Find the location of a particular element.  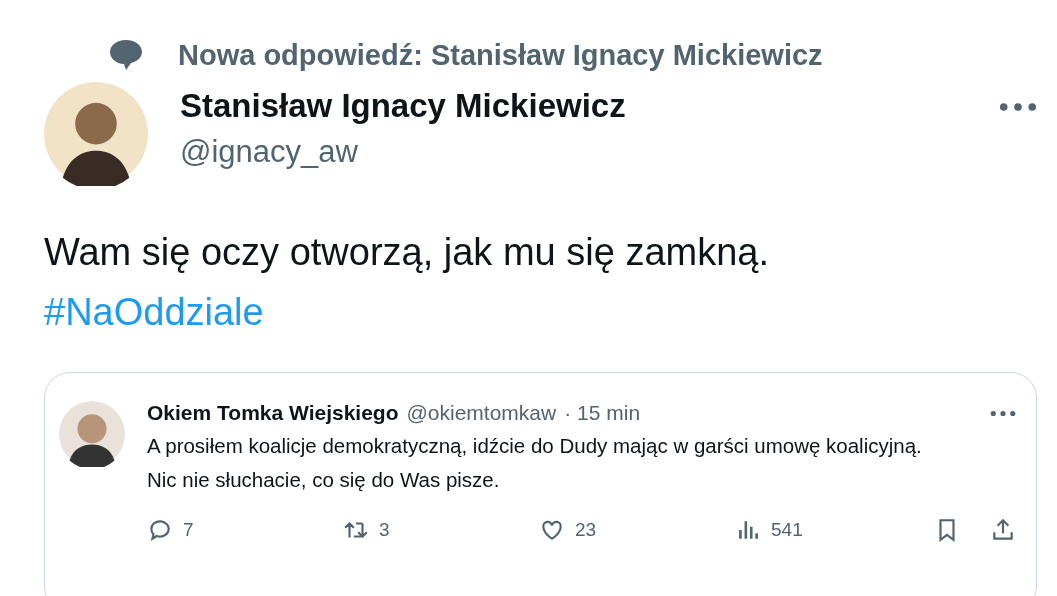

quoted-tweet-text: A prosiłem koalicje demokratyczną, idźcie do Dudy mając w garści umowę koalicyjną. Nic nie słuchacie, co się do Was pisze. is located at coordinates (535, 463).